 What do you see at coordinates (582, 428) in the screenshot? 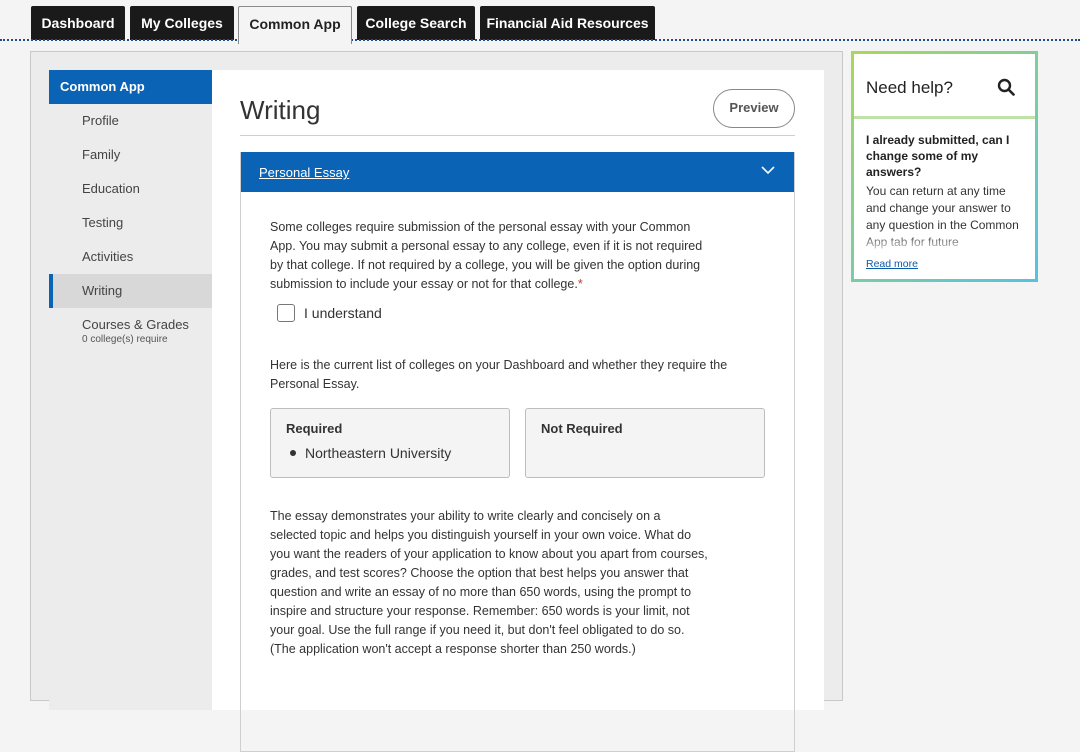
I see `not-required-title: Not Required` at bounding box center [582, 428].